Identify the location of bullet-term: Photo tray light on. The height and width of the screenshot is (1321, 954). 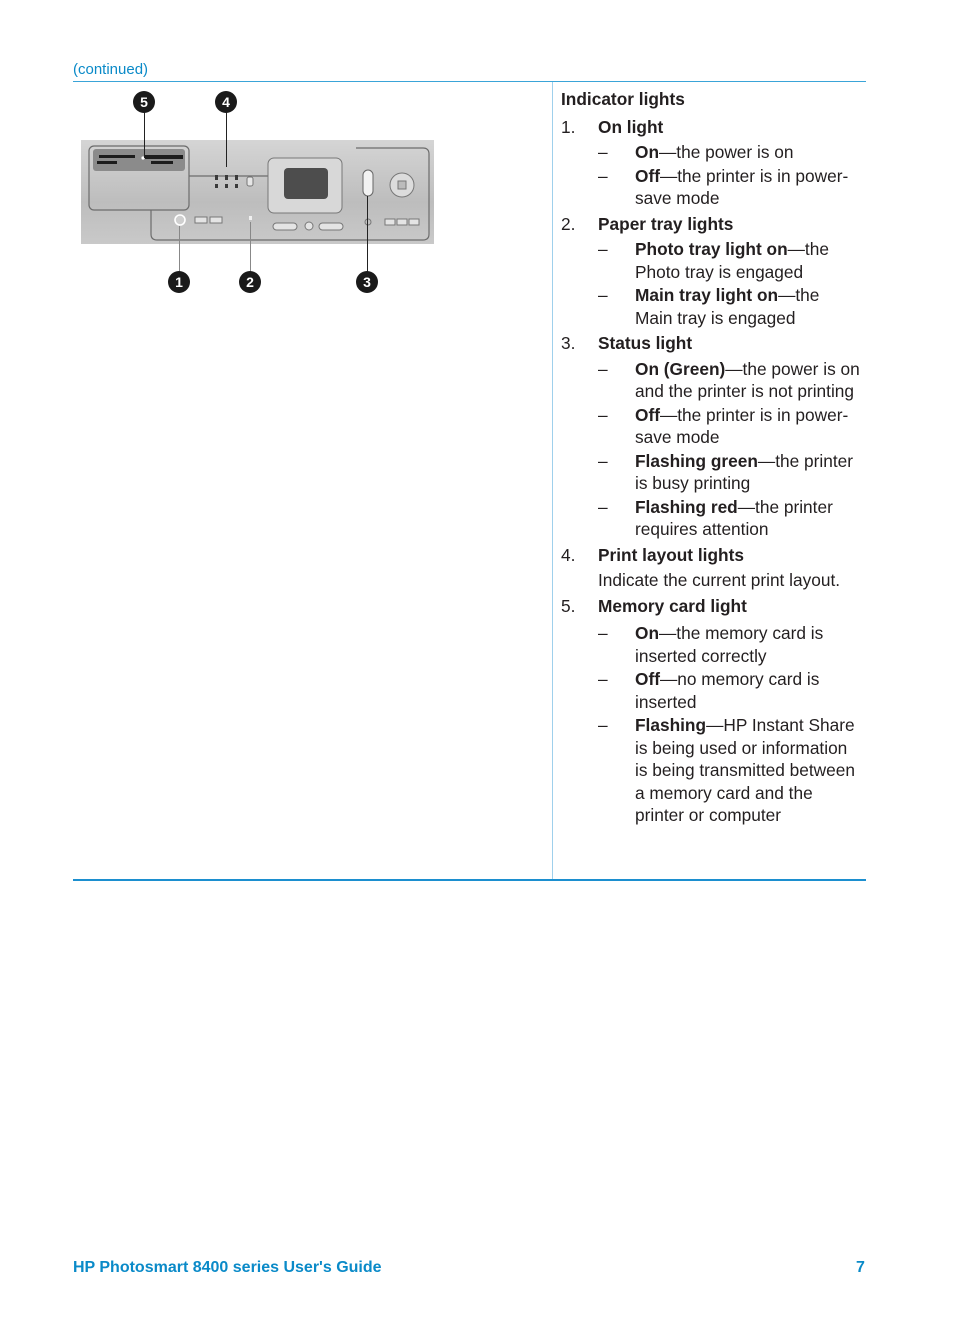
(711, 249).